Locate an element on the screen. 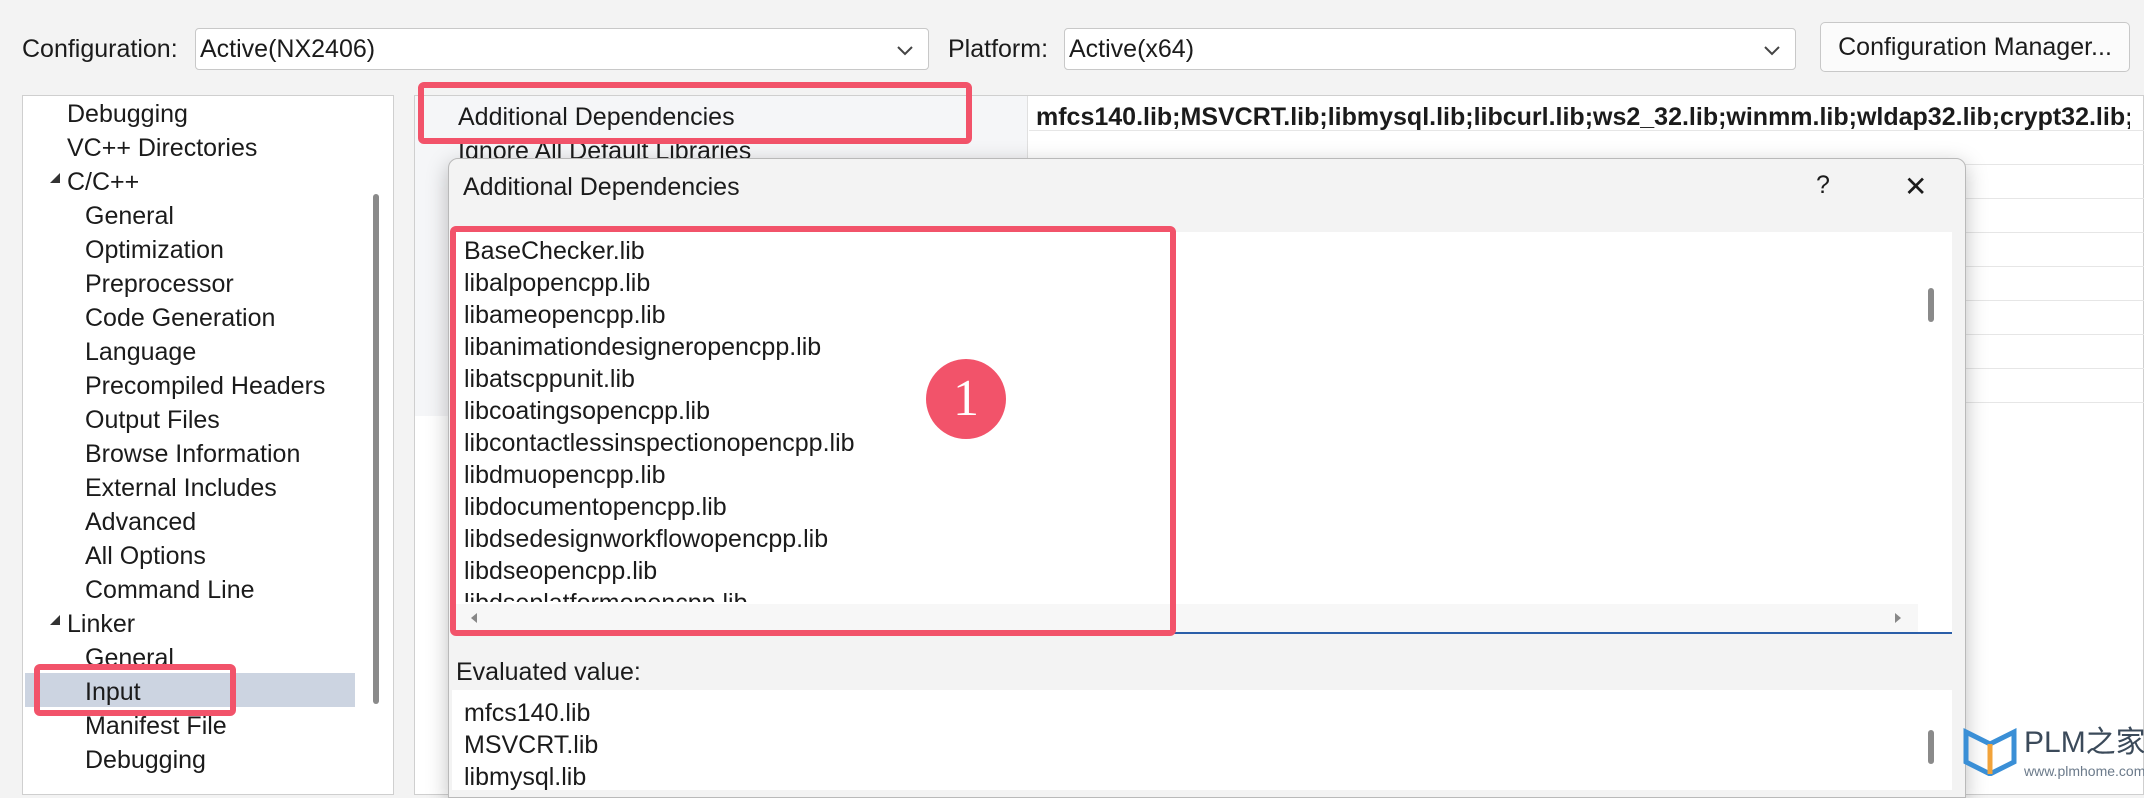 This screenshot has height=798, width=2144. platform-dropdown: Active(x64) is located at coordinates (1430, 49).